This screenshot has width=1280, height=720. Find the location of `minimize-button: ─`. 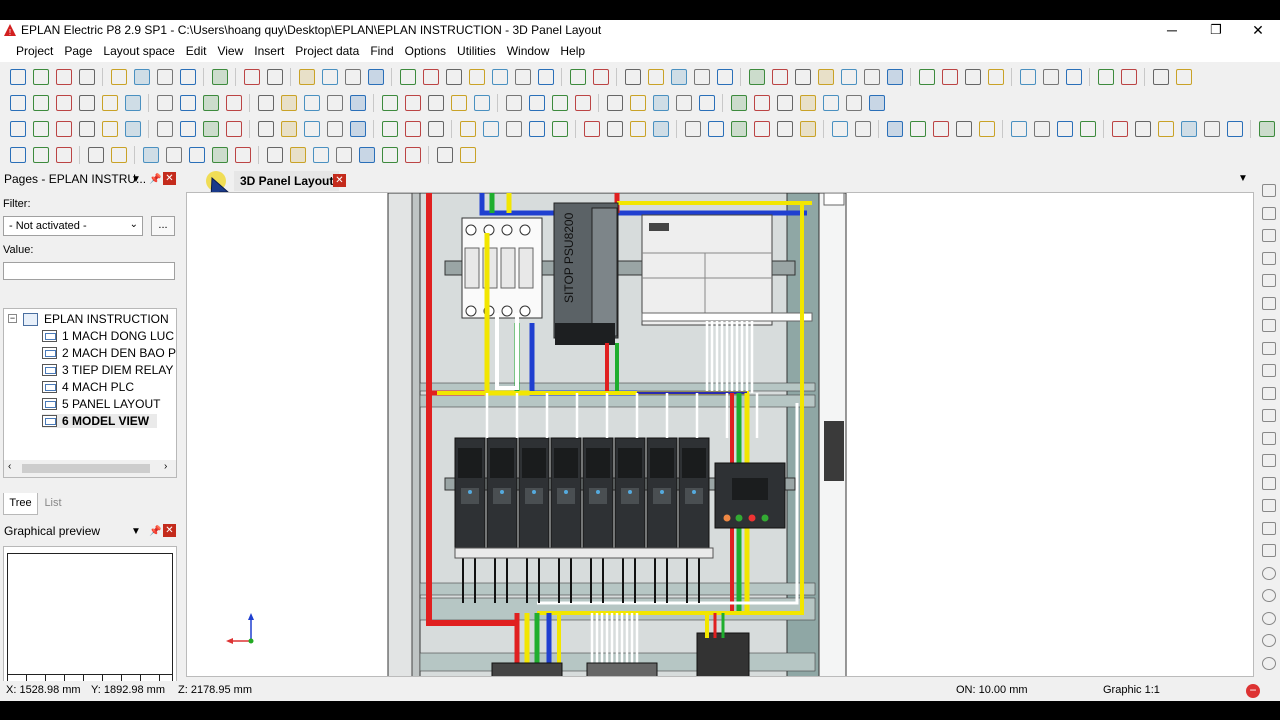

minimize-button: ─ is located at coordinates (1172, 30).